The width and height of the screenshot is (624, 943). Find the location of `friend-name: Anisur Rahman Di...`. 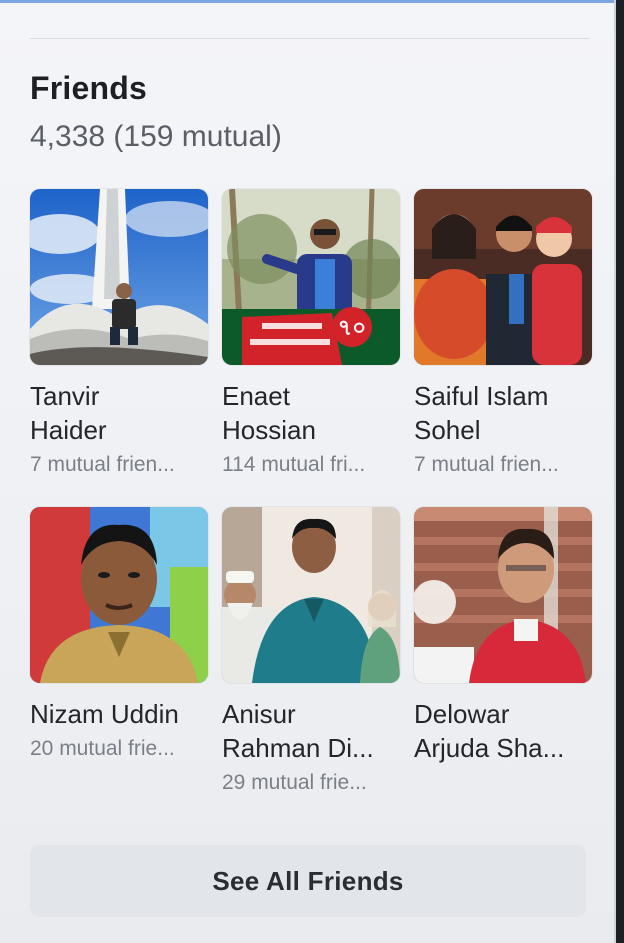

friend-name: Anisur Rahman Di... is located at coordinates (312, 731).